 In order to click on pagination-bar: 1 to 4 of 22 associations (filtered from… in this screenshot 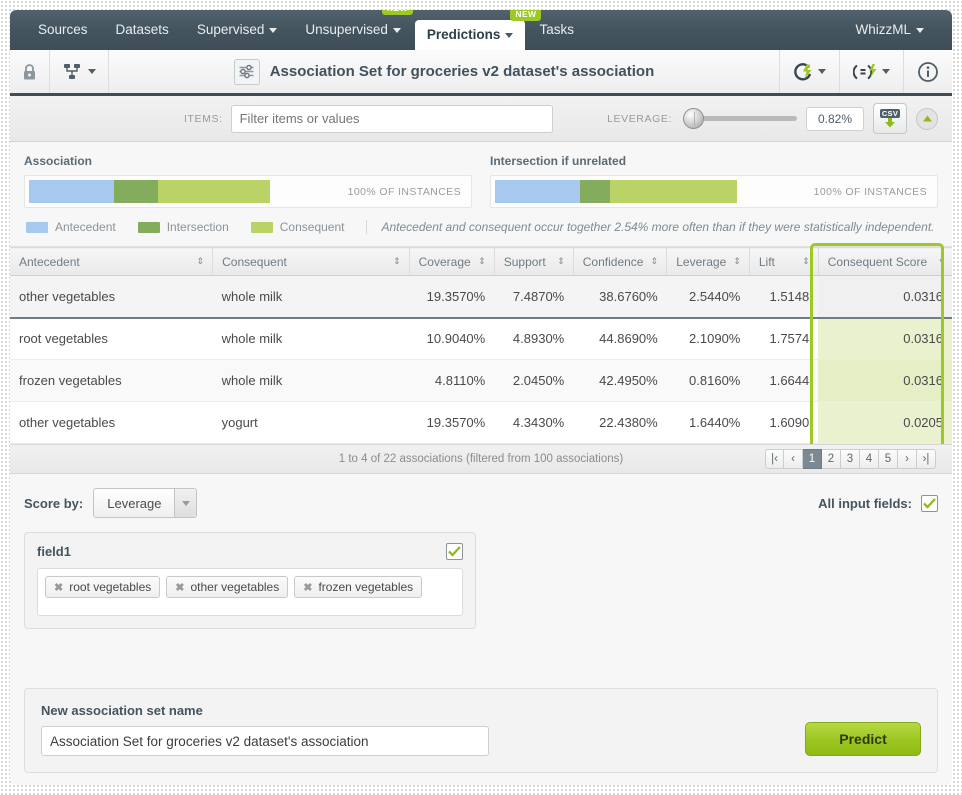, I will do `click(481, 459)`.